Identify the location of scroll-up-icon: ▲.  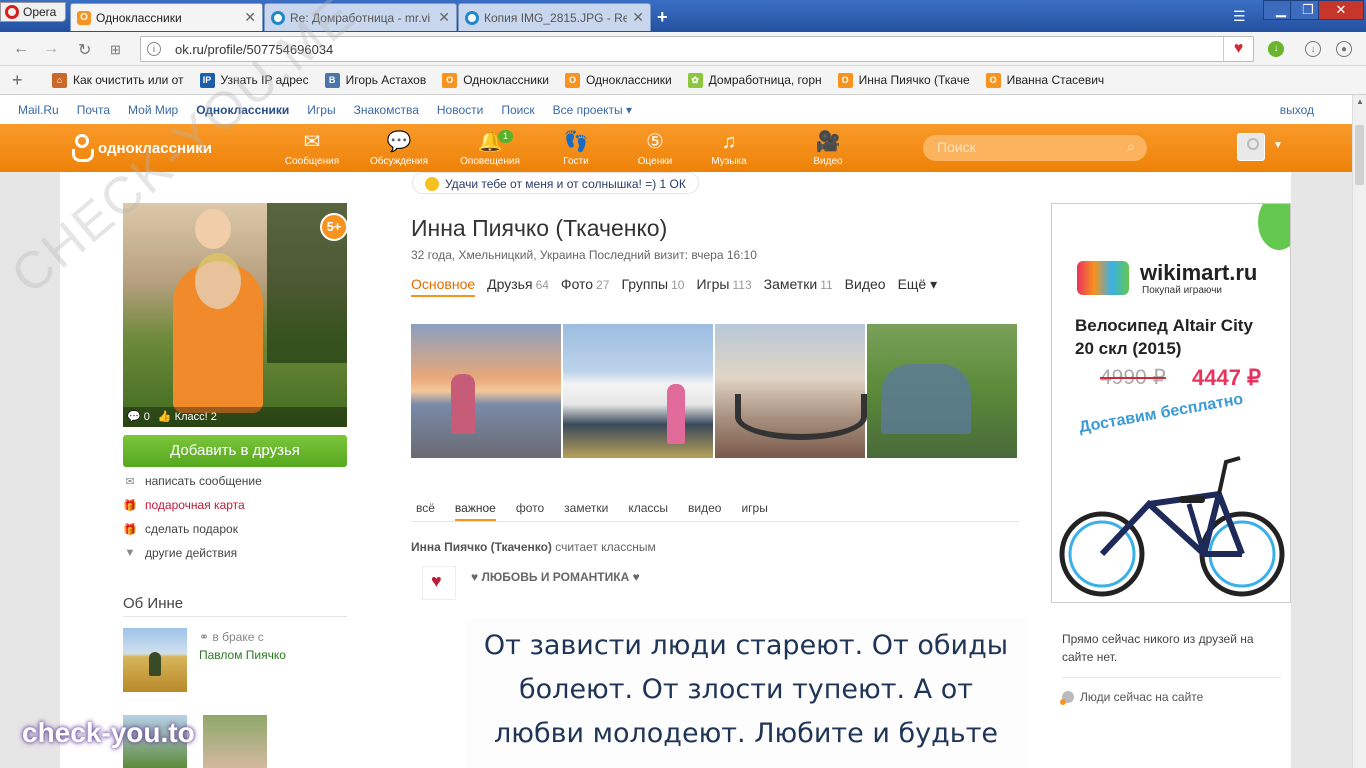
(1360, 101).